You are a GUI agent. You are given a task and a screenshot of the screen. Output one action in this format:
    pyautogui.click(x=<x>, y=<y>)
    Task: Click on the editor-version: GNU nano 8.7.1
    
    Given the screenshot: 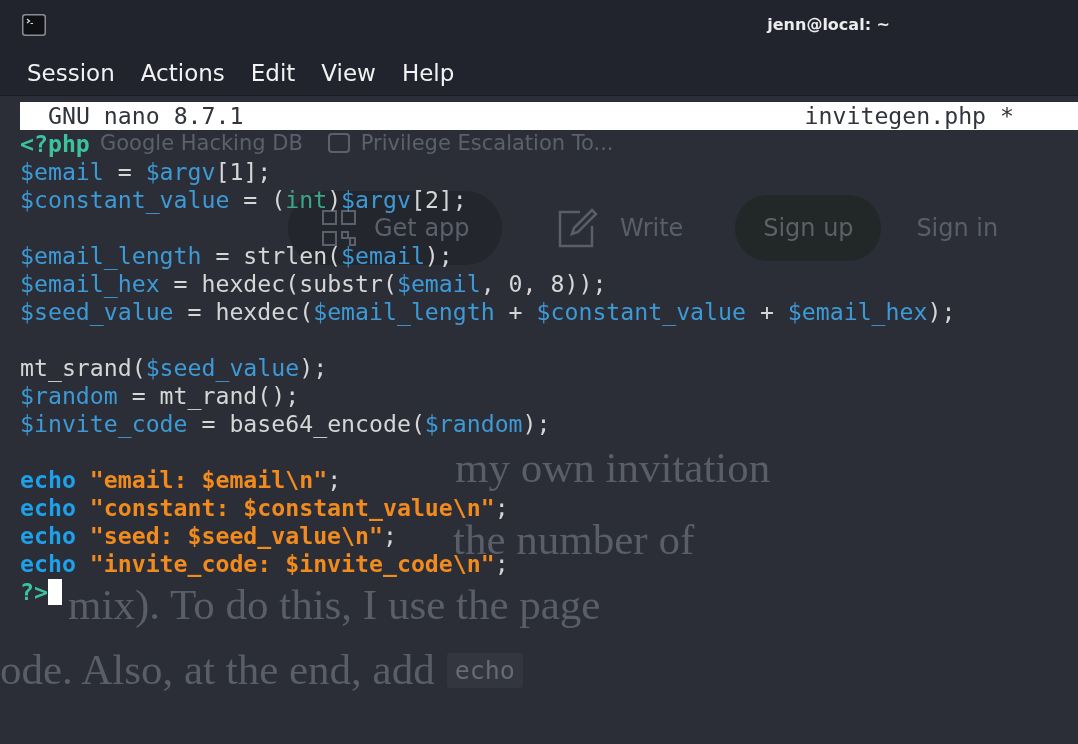 What is the action you would take?
    pyautogui.click(x=146, y=116)
    